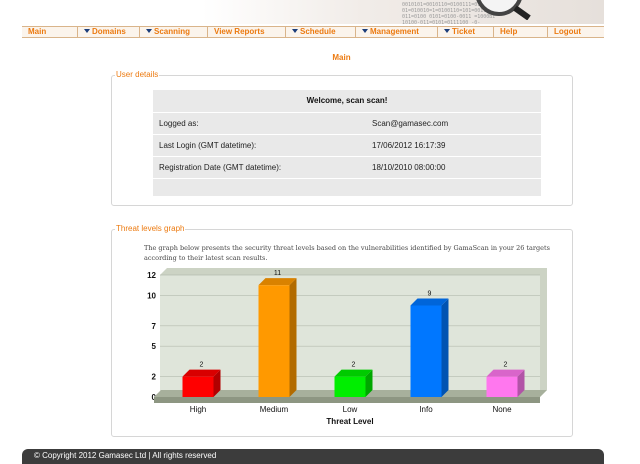 The height and width of the screenshot is (464, 640). I want to click on nav-domains: Domains, so click(109, 32).